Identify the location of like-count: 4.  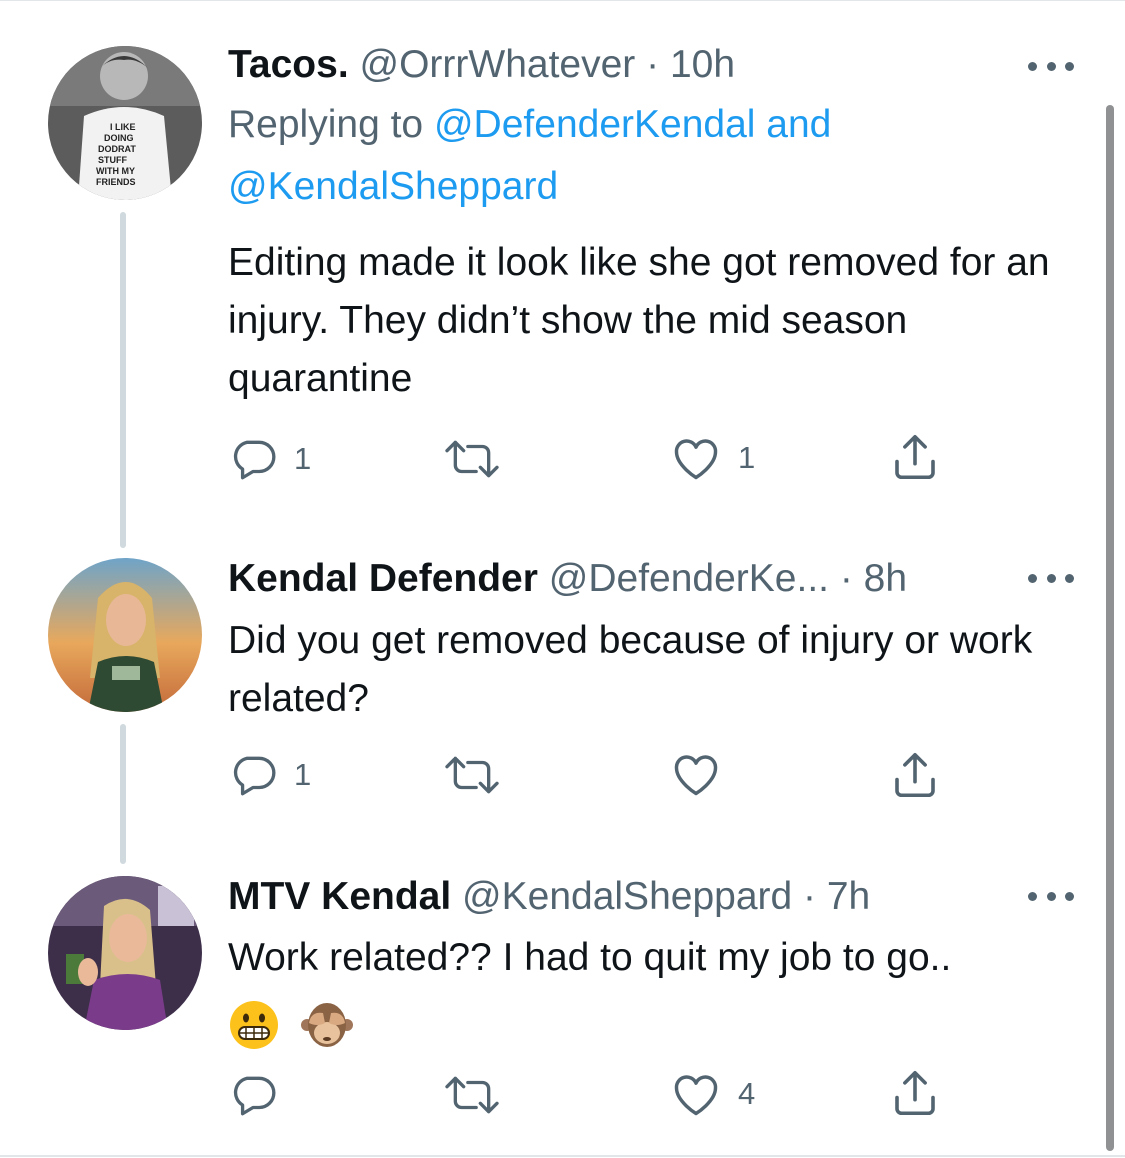
(747, 1093).